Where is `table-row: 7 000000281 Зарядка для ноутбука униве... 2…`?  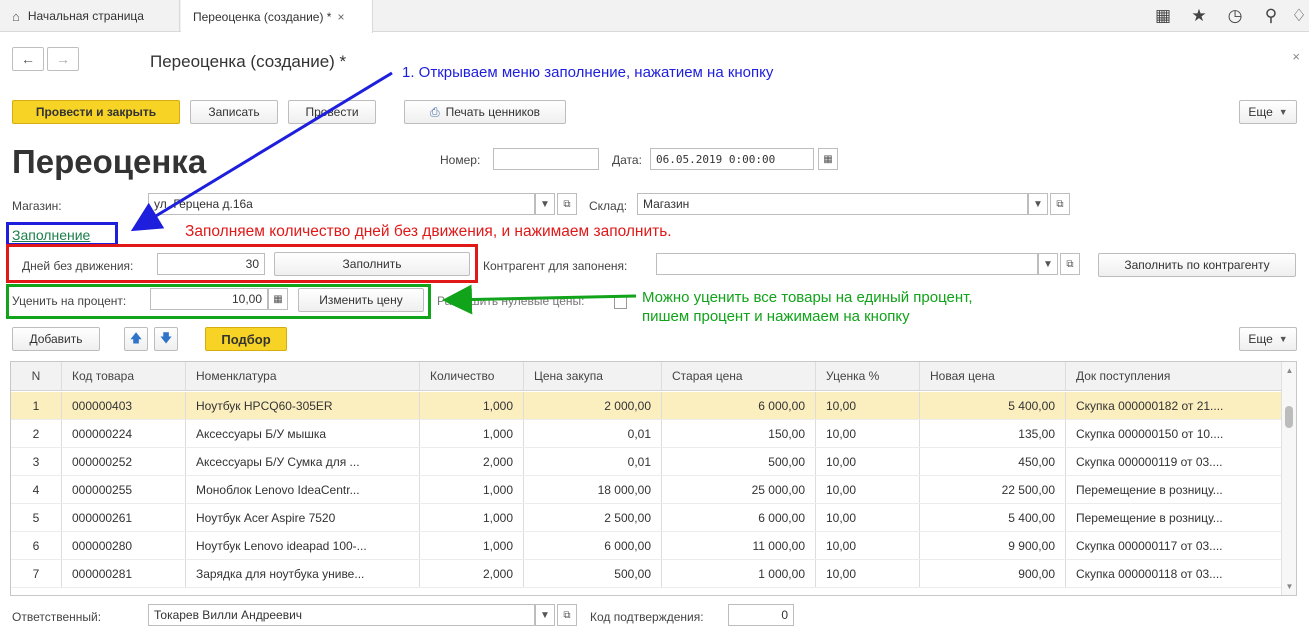 table-row: 7 000000281 Зарядка для ноутбука униве... 2… is located at coordinates (646, 574).